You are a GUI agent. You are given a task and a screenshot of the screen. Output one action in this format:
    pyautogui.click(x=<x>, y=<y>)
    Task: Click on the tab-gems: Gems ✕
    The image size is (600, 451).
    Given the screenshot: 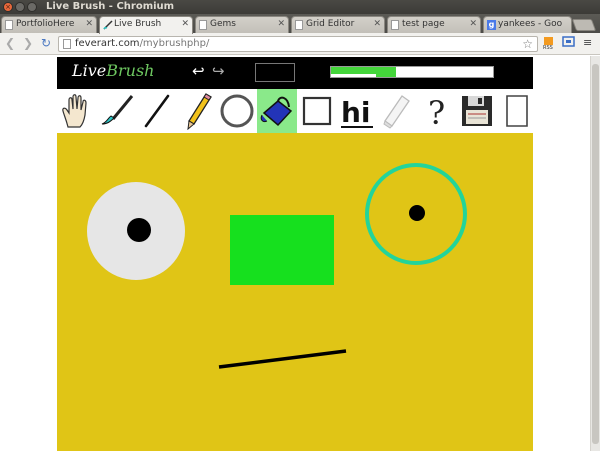 What is the action you would take?
    pyautogui.click(x=242, y=24)
    